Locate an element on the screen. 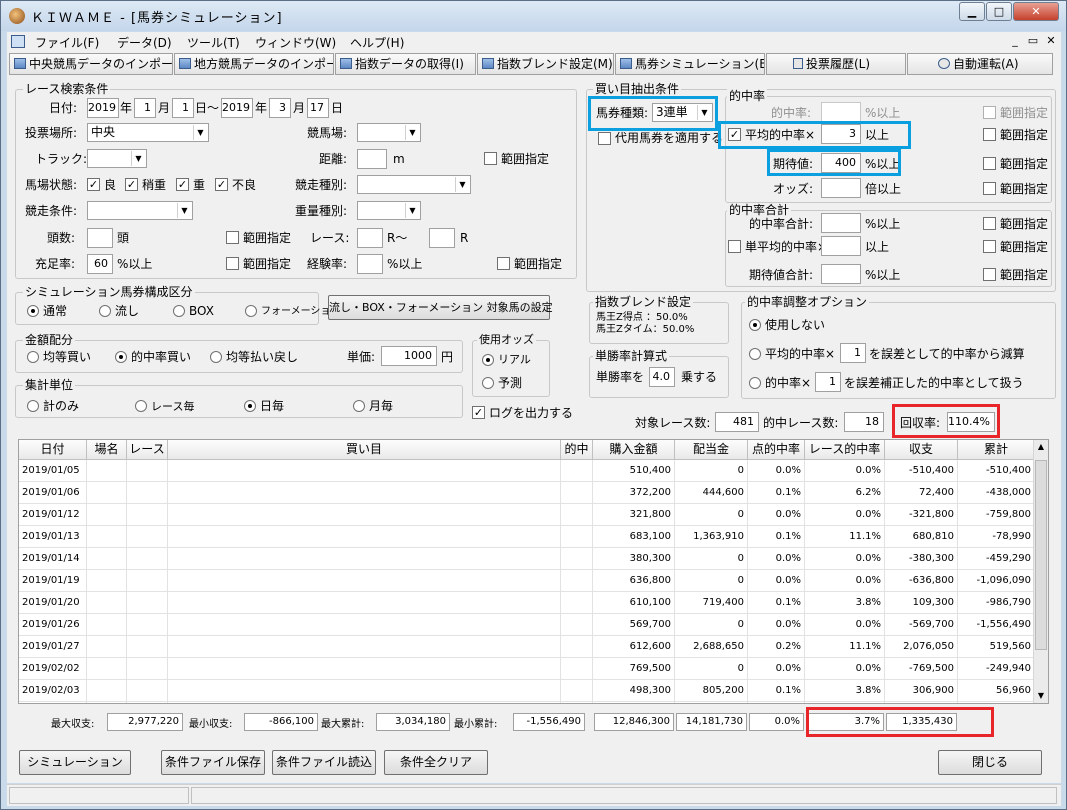 The width and height of the screenshot is (1067, 810). from-year-input: 2019 is located at coordinates (103, 108).